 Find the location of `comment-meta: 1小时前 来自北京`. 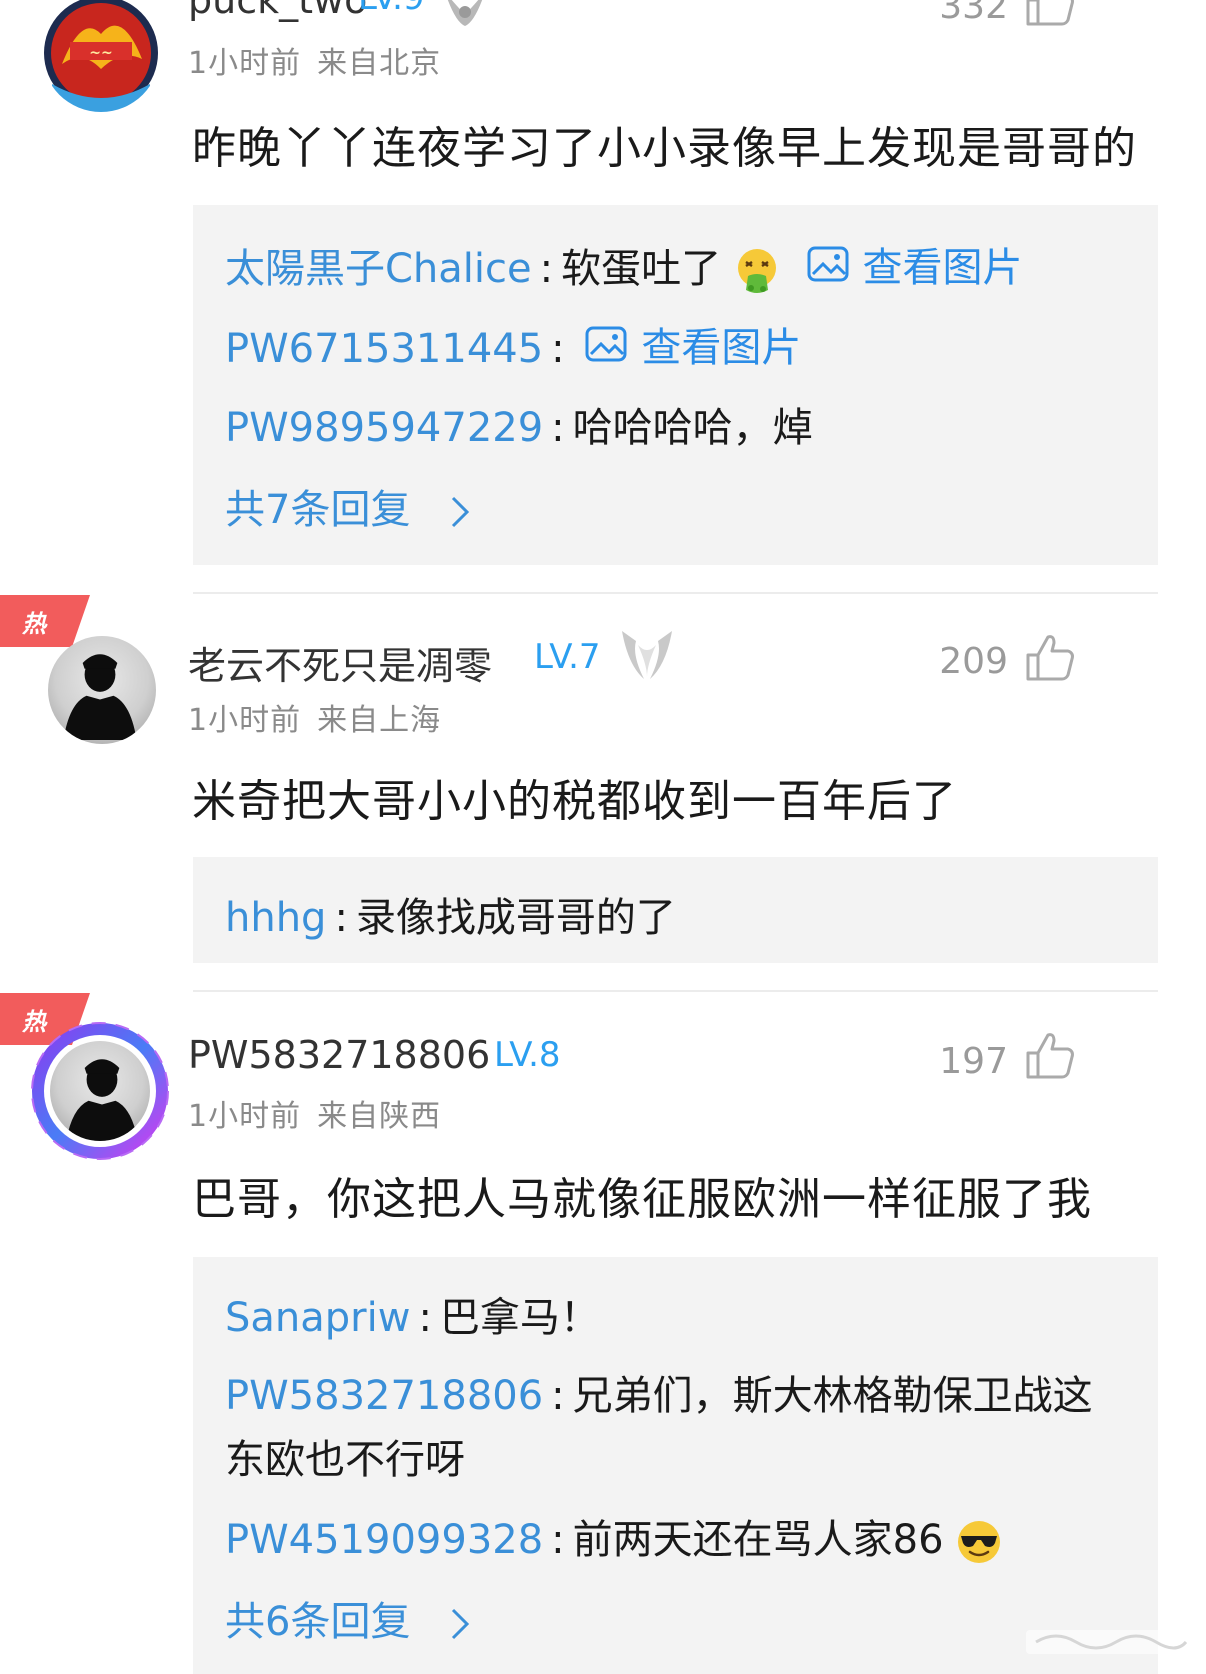

comment-meta: 1小时前 来自北京 is located at coordinates (314, 60).